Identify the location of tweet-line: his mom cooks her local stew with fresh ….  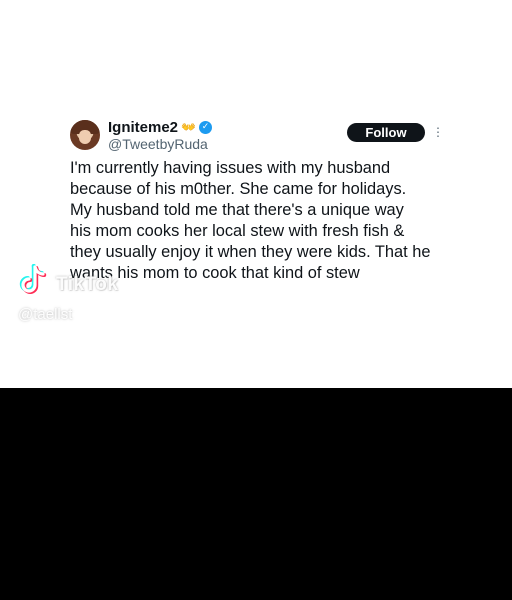
(237, 231).